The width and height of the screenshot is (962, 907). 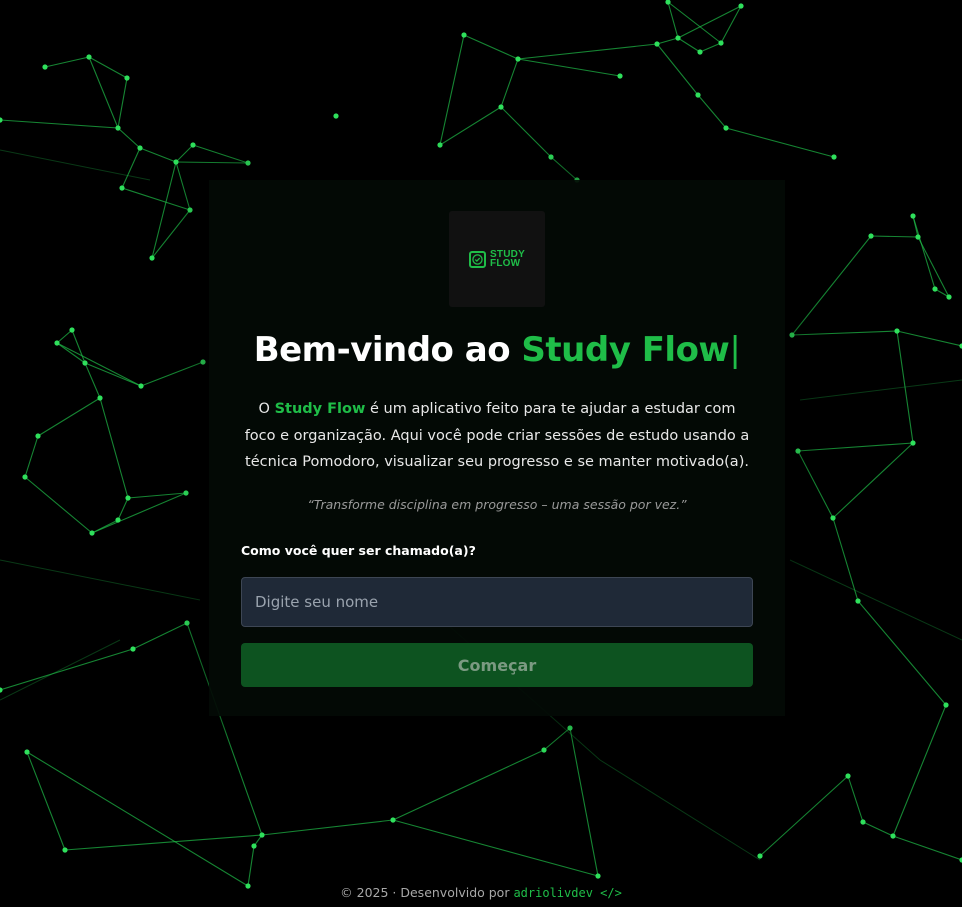 What do you see at coordinates (320, 409) in the screenshot?
I see `description-brand: Study Flow` at bounding box center [320, 409].